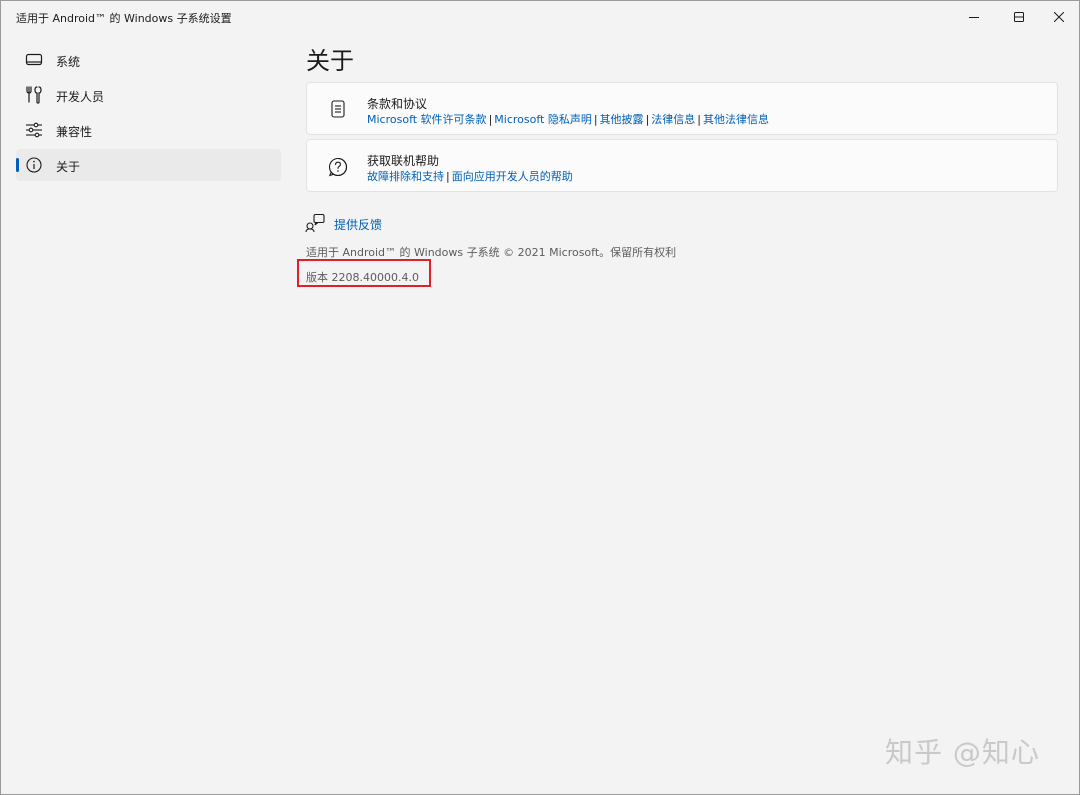 This screenshot has width=1080, height=795. I want to click on selection-indicator, so click(17, 165).